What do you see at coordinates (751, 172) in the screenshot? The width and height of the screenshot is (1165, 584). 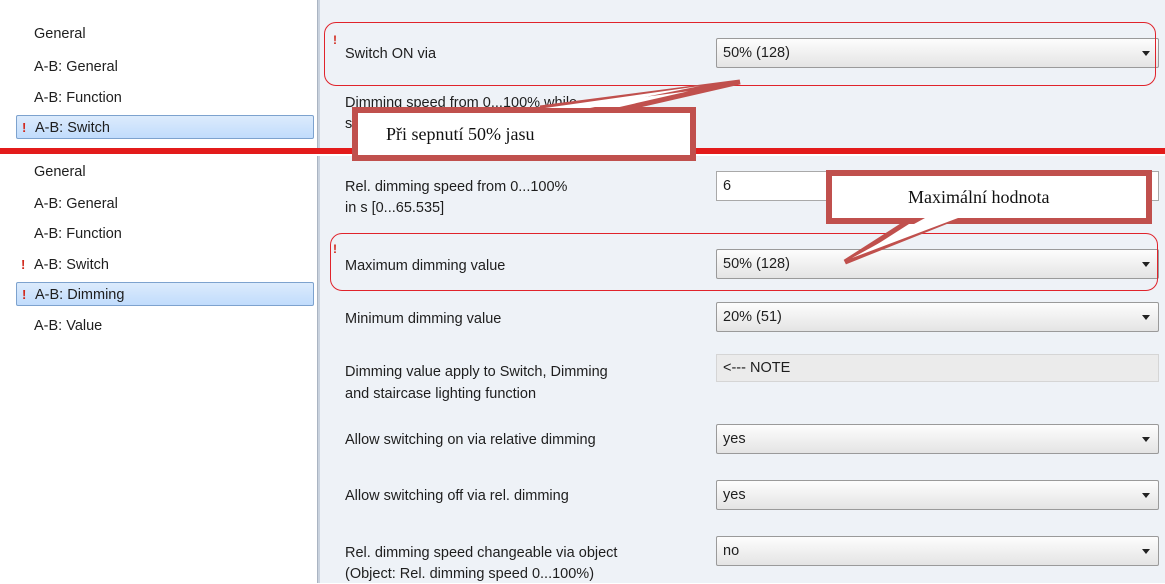 I see `callout-pointer-fills` at bounding box center [751, 172].